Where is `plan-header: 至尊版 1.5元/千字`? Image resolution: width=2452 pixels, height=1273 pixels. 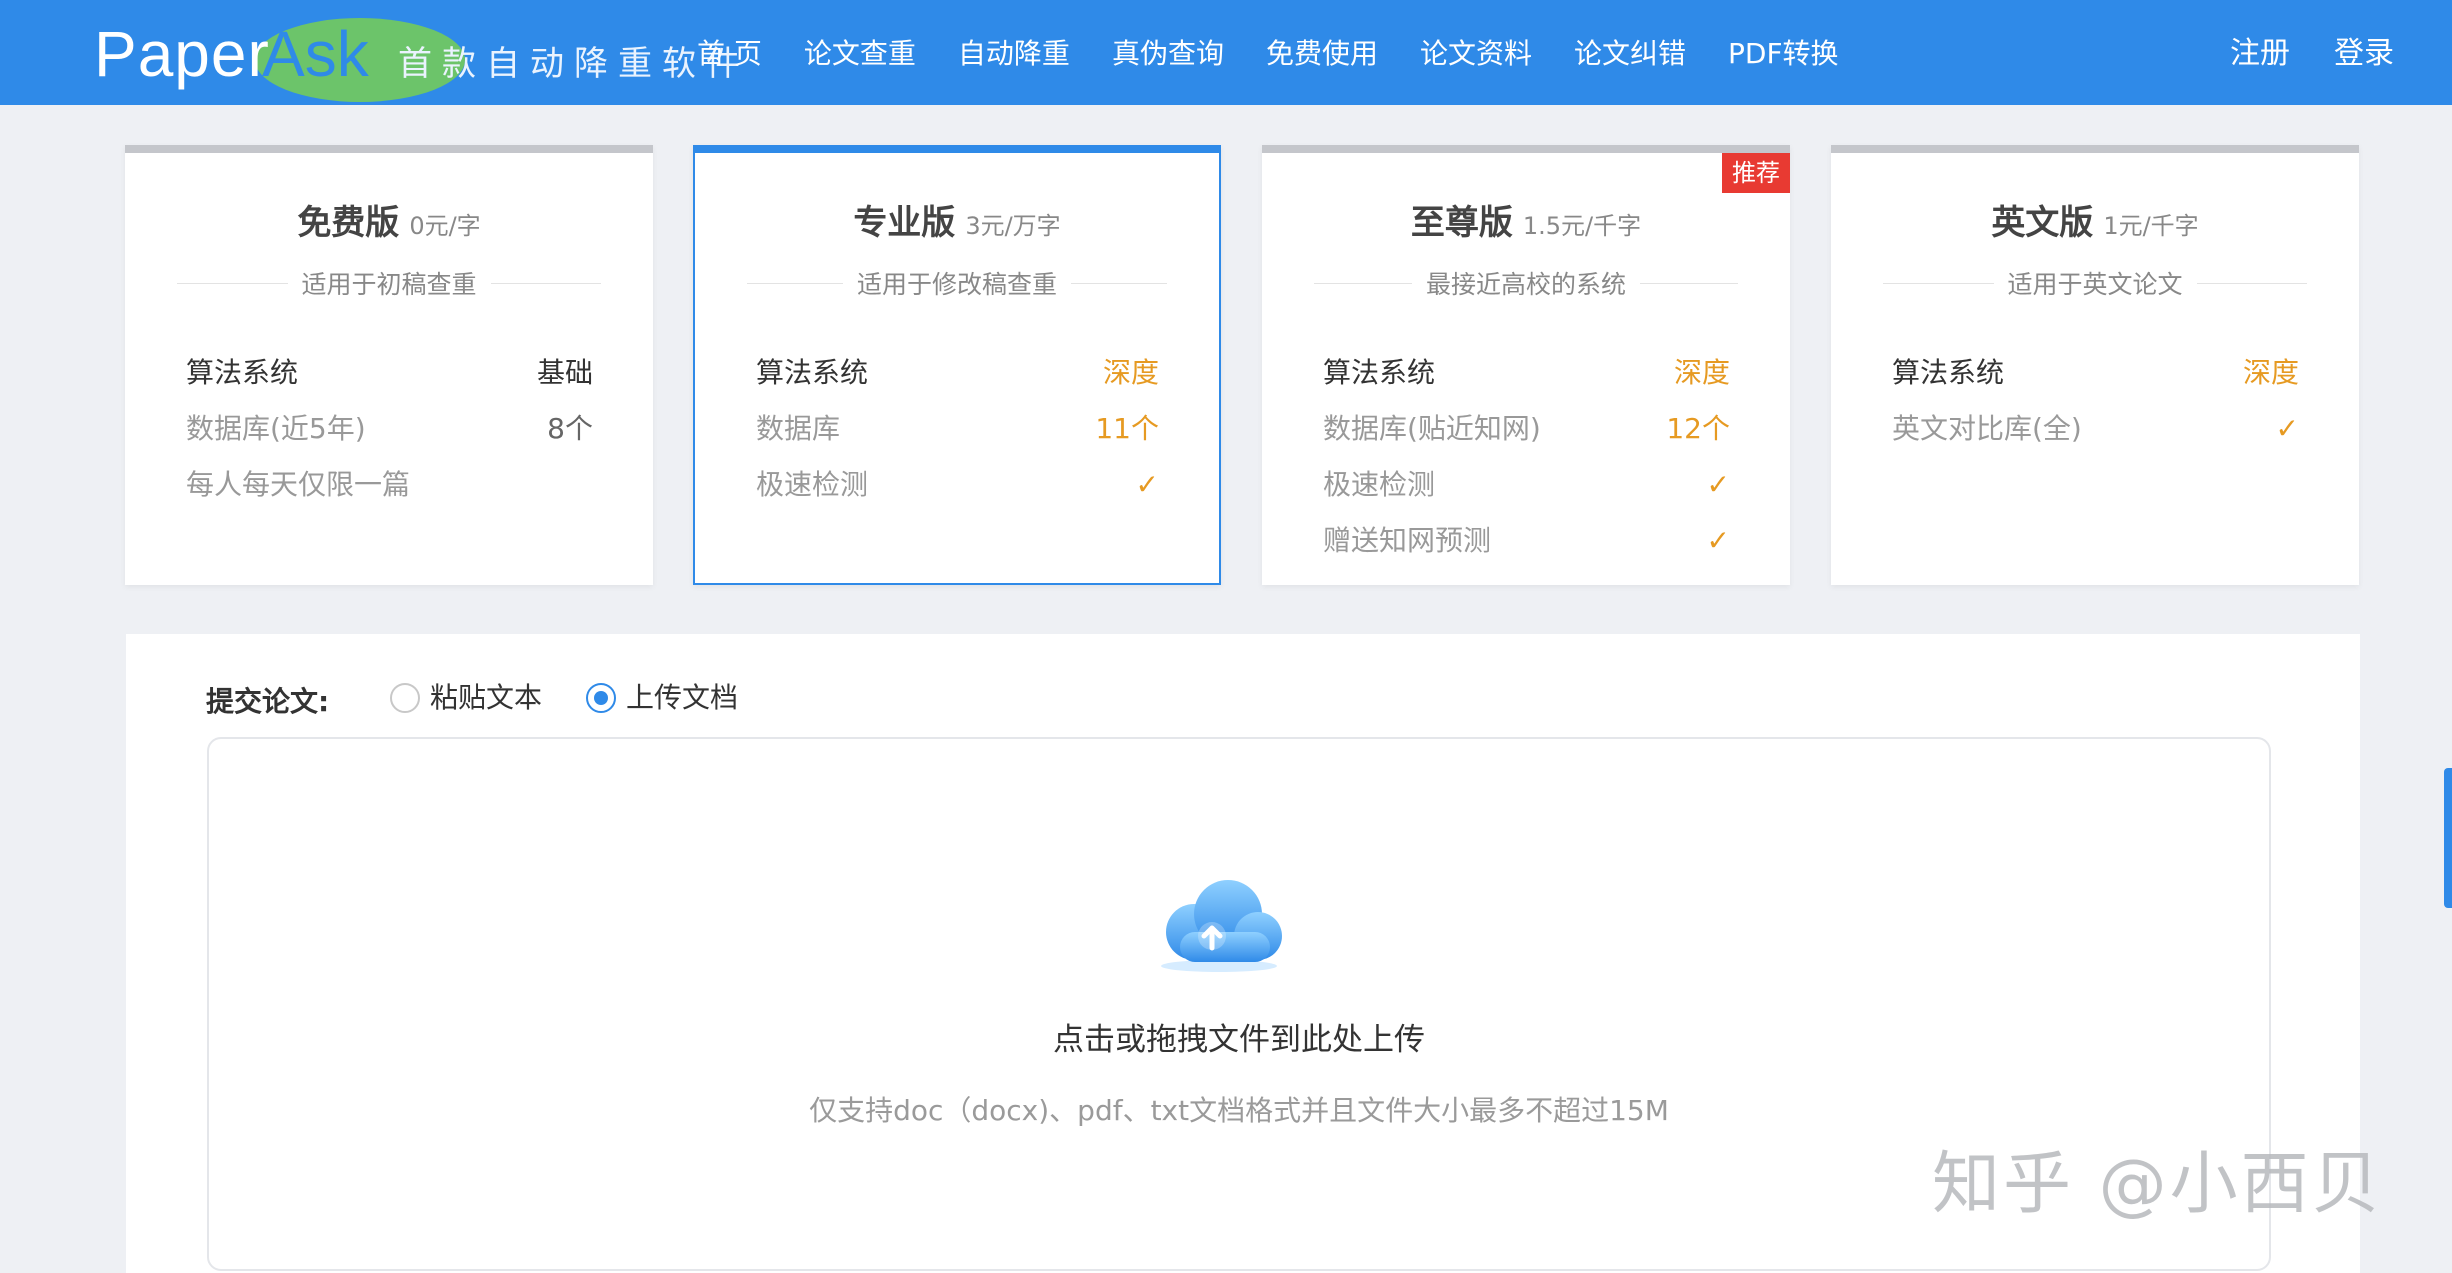 plan-header: 至尊版 1.5元/千字 is located at coordinates (1526, 219).